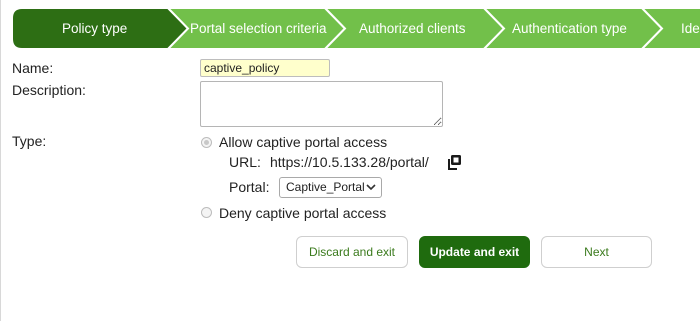  Describe the element at coordinates (596, 252) in the screenshot. I see `next-button: Next` at that location.